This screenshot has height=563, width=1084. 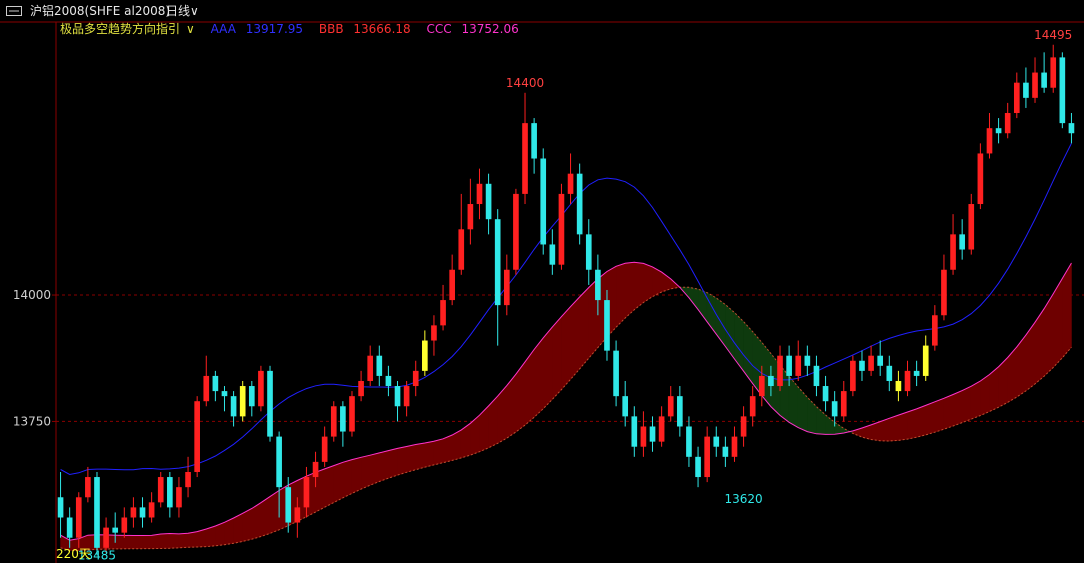 What do you see at coordinates (32, 421) in the screenshot?
I see `y-tick-label: 13750` at bounding box center [32, 421].